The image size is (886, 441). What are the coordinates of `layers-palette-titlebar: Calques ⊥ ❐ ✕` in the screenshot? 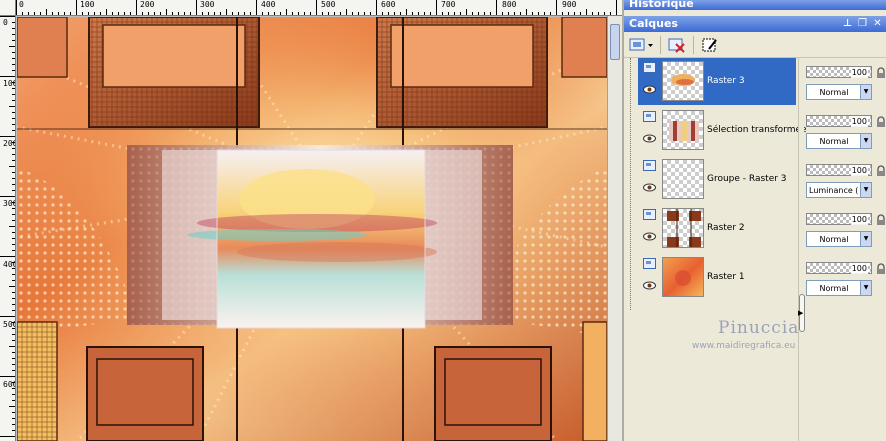 It's located at (755, 24).